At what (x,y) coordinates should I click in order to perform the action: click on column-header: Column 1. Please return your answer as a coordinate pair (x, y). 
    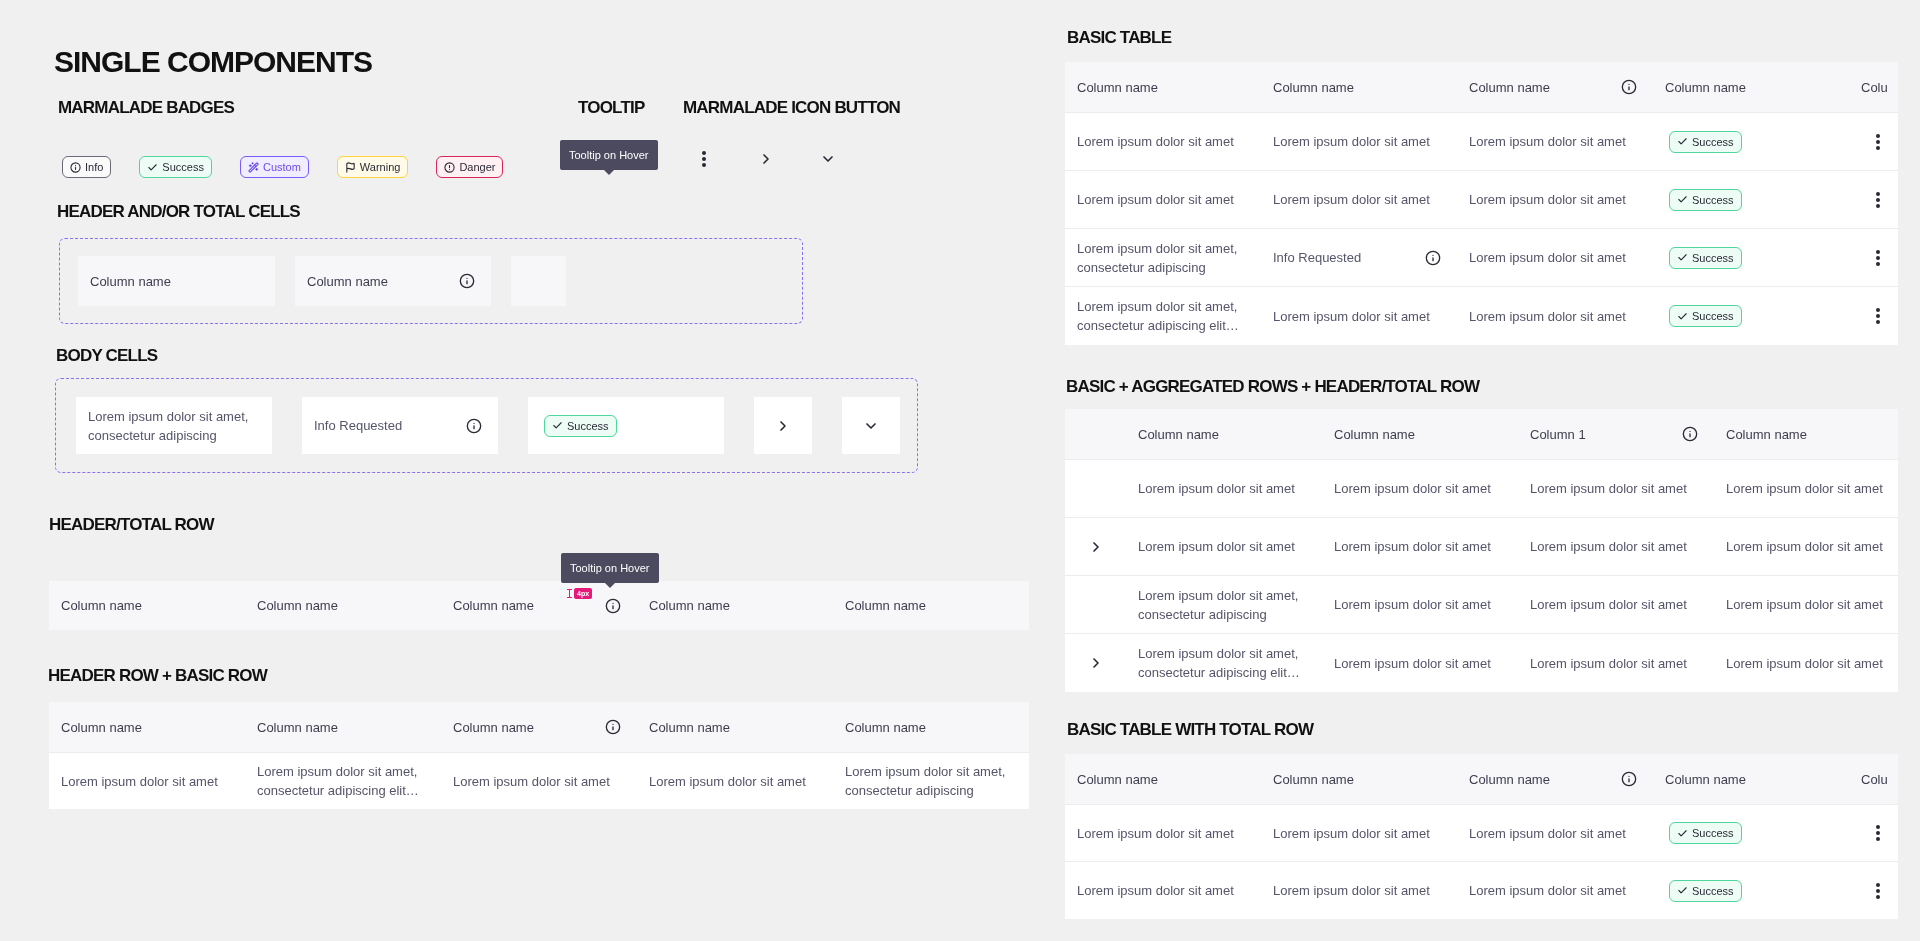
    Looking at the image, I should click on (1558, 434).